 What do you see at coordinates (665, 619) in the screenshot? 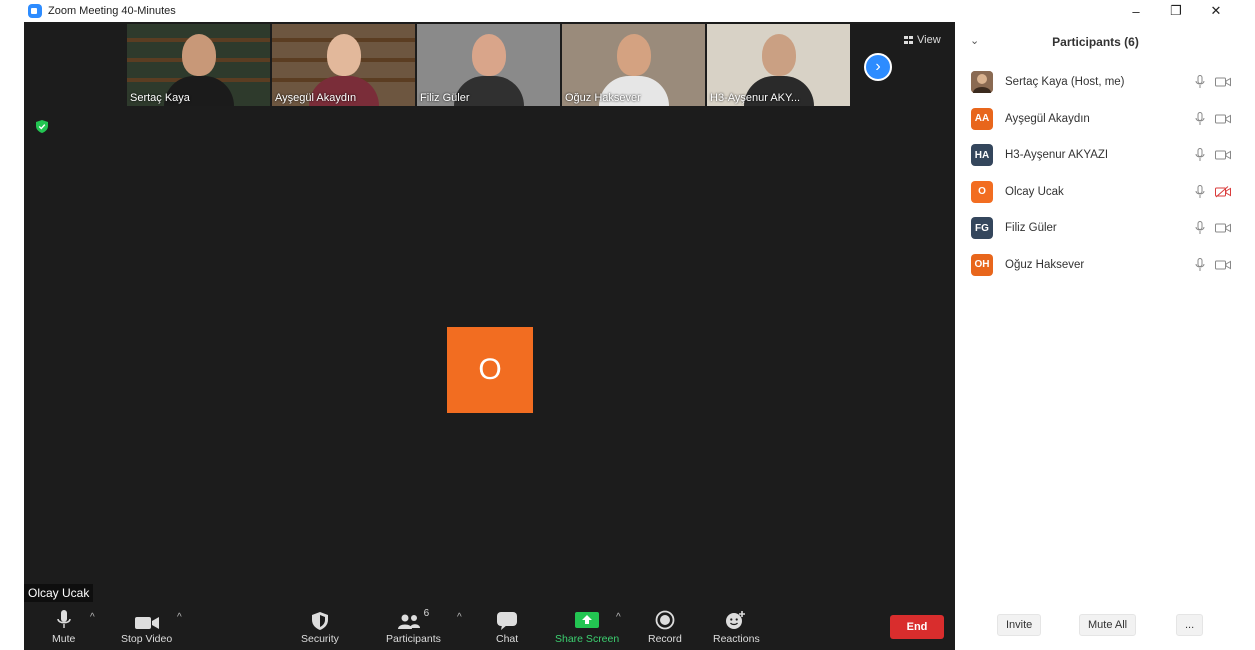
I see `record-icon` at bounding box center [665, 619].